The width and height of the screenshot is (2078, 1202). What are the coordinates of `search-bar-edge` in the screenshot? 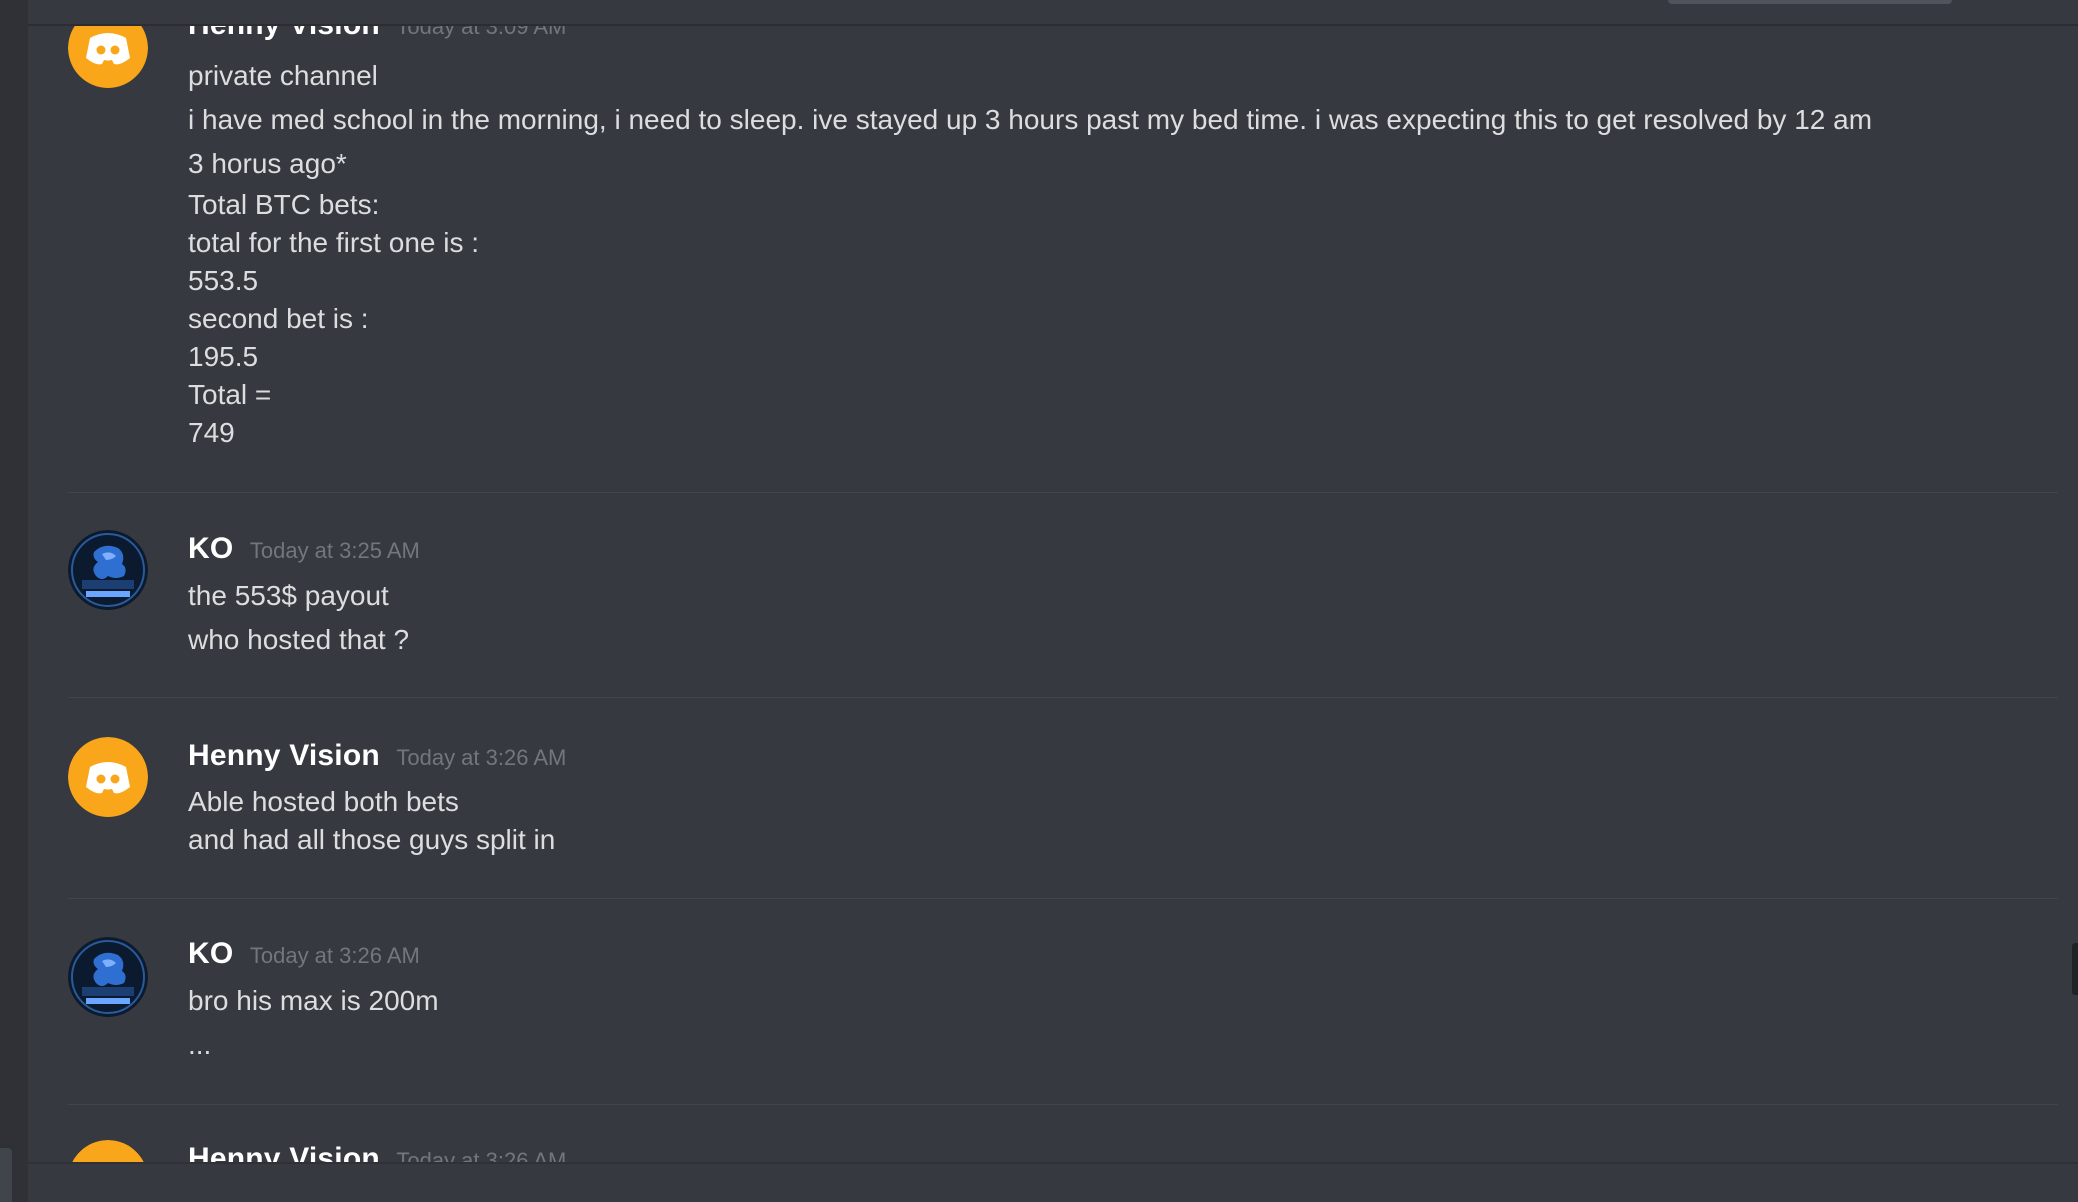 It's located at (1810, 2).